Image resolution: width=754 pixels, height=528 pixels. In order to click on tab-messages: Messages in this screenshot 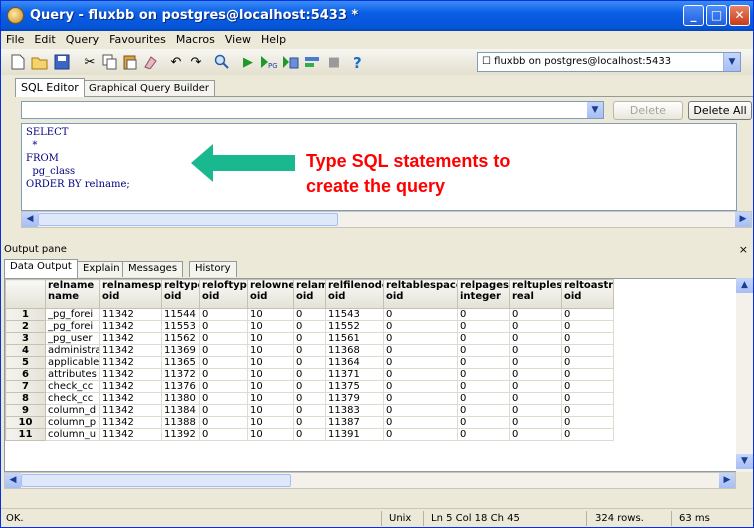, I will do `click(153, 269)`.